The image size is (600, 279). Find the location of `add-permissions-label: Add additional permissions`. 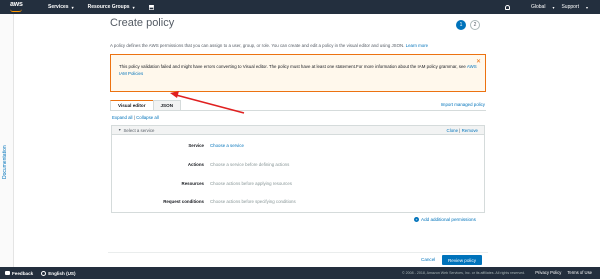

add-permissions-label: Add additional permissions is located at coordinates (448, 219).